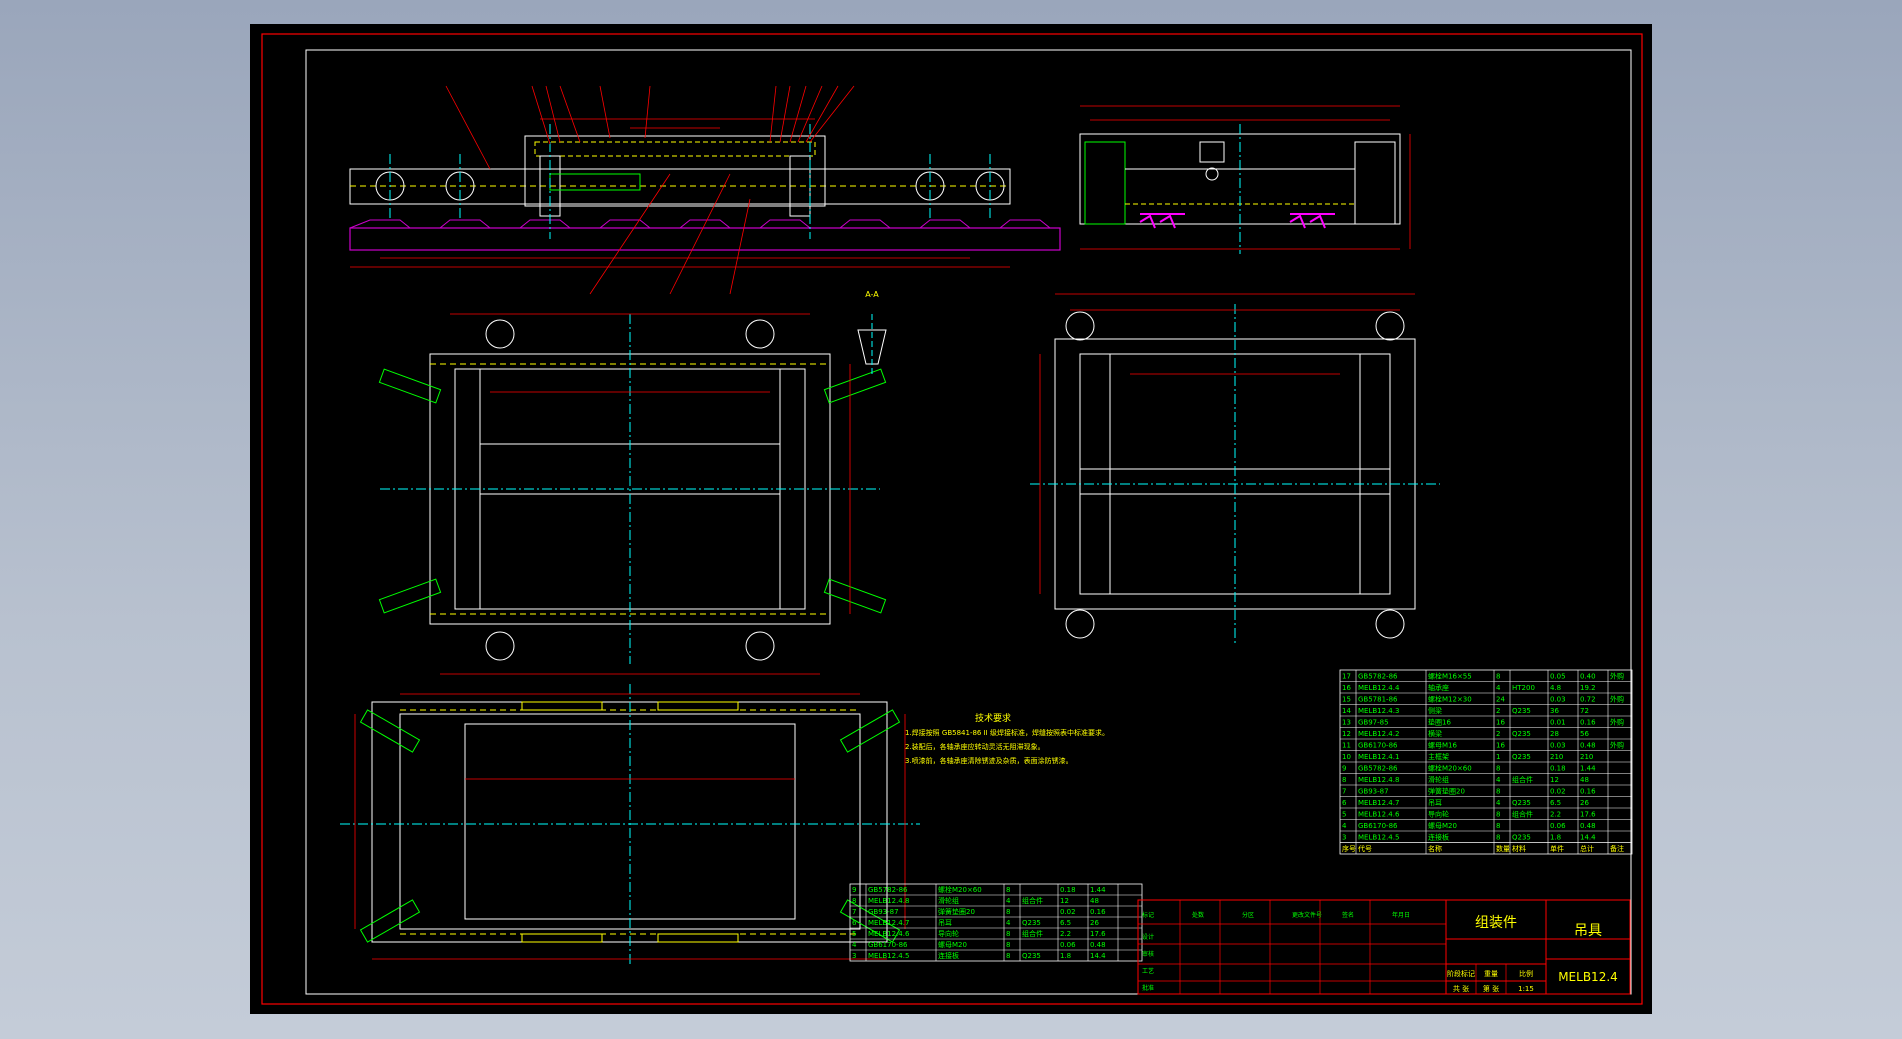 The height and width of the screenshot is (1039, 1902). I want to click on lower-plan-view, so click(630, 824).